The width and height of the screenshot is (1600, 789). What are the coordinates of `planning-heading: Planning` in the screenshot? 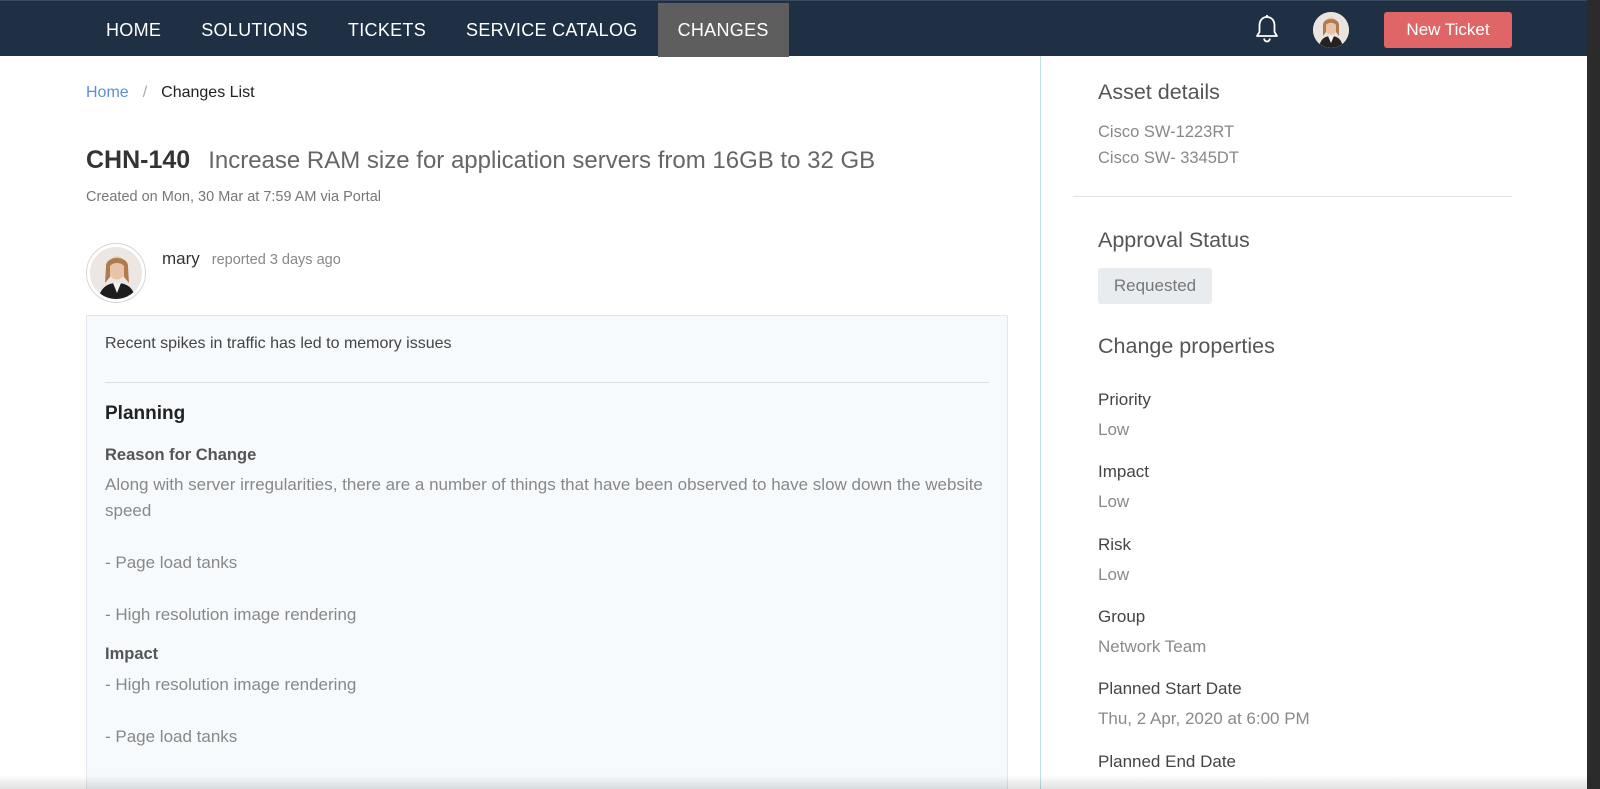 It's located at (145, 413).